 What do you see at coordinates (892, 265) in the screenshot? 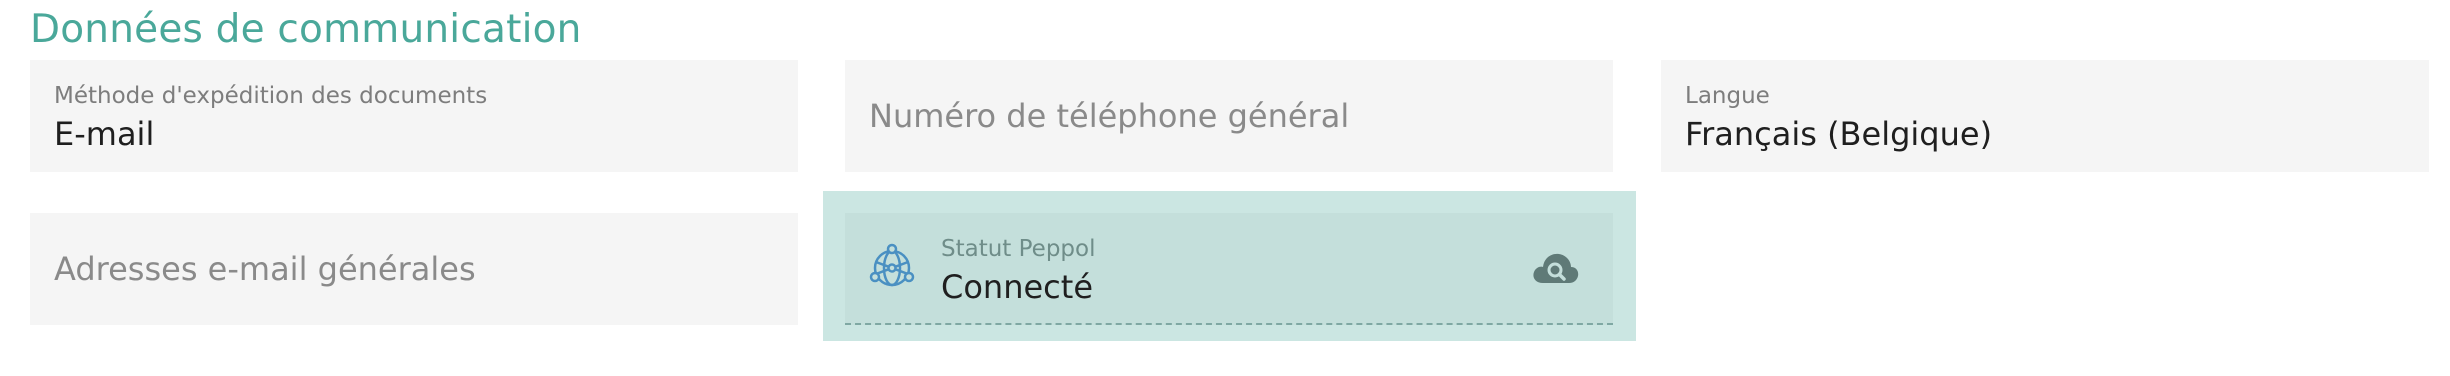
I see `globe-network-icon` at bounding box center [892, 265].